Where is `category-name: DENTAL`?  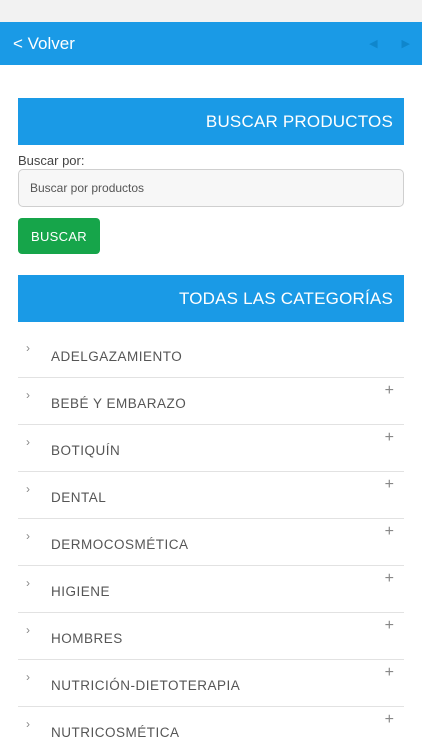
category-name: DENTAL is located at coordinates (78, 497).